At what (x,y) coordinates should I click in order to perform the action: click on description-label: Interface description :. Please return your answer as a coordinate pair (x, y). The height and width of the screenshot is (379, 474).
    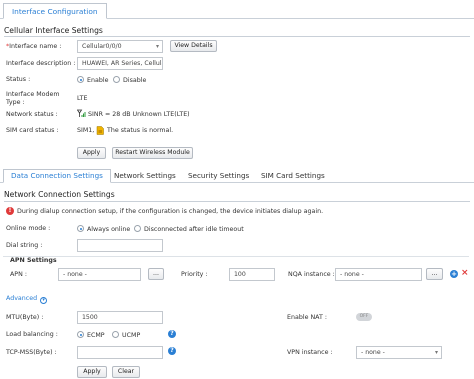
    Looking at the image, I should click on (41, 63).